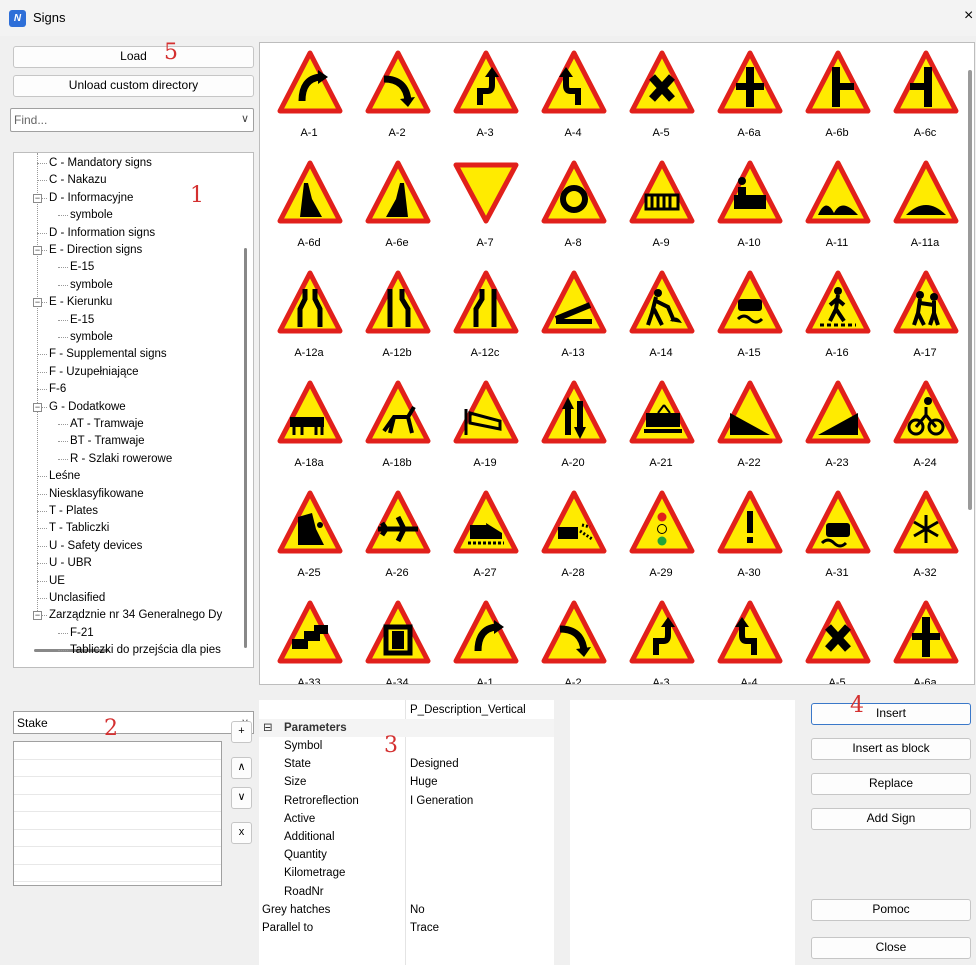 This screenshot has width=976, height=965. I want to click on sign-tile: A-25, so click(309, 538).